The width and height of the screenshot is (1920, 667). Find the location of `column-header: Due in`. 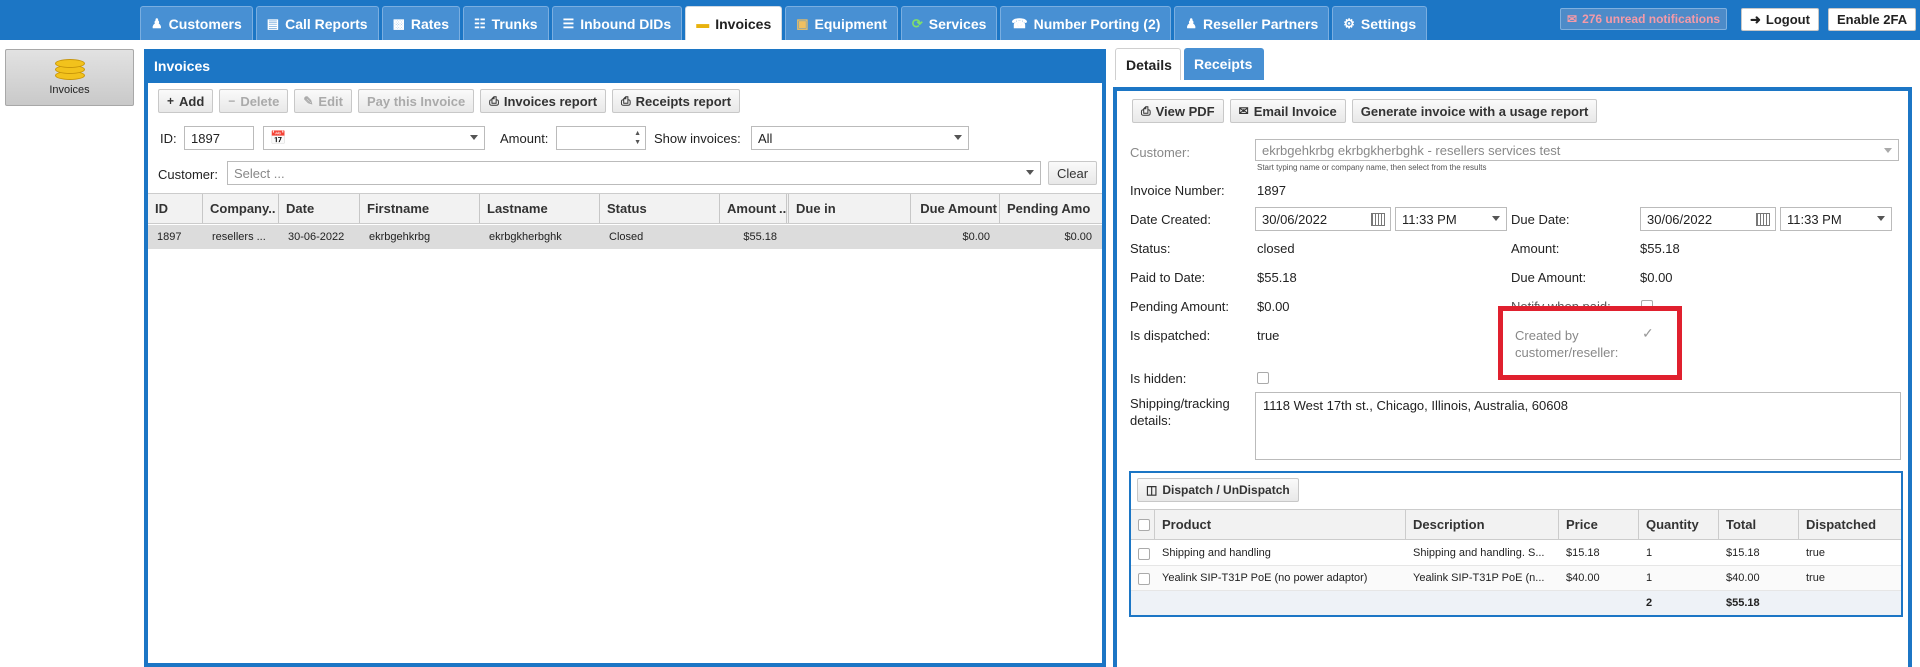

column-header: Due in is located at coordinates (850, 208).